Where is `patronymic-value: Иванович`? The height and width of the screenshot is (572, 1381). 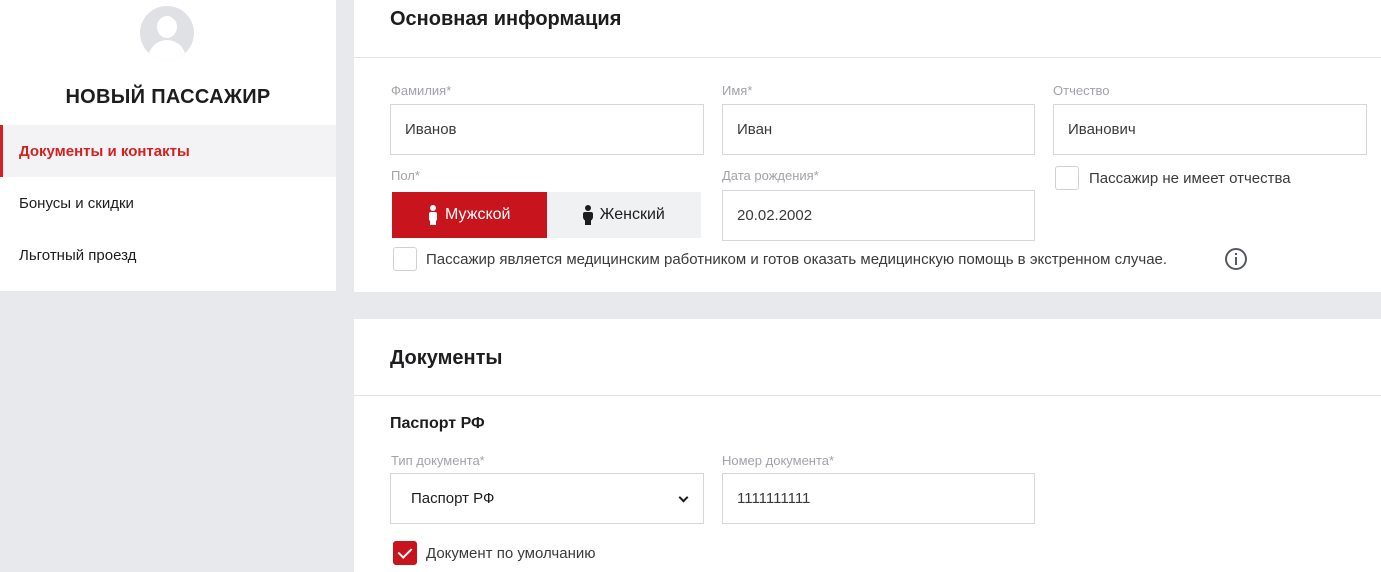
patronymic-value: Иванович is located at coordinates (1102, 129).